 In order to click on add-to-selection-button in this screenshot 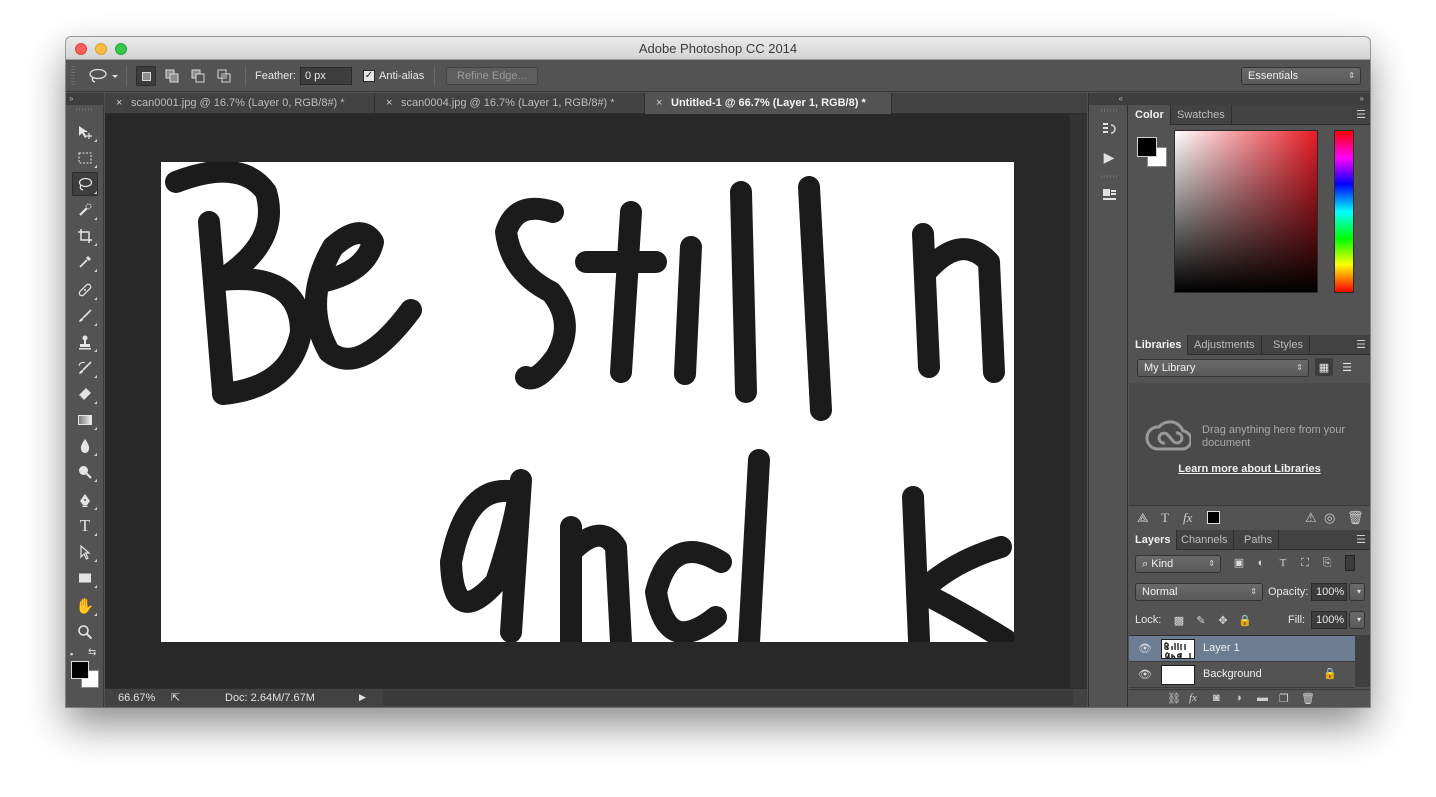, I will do `click(172, 76)`.